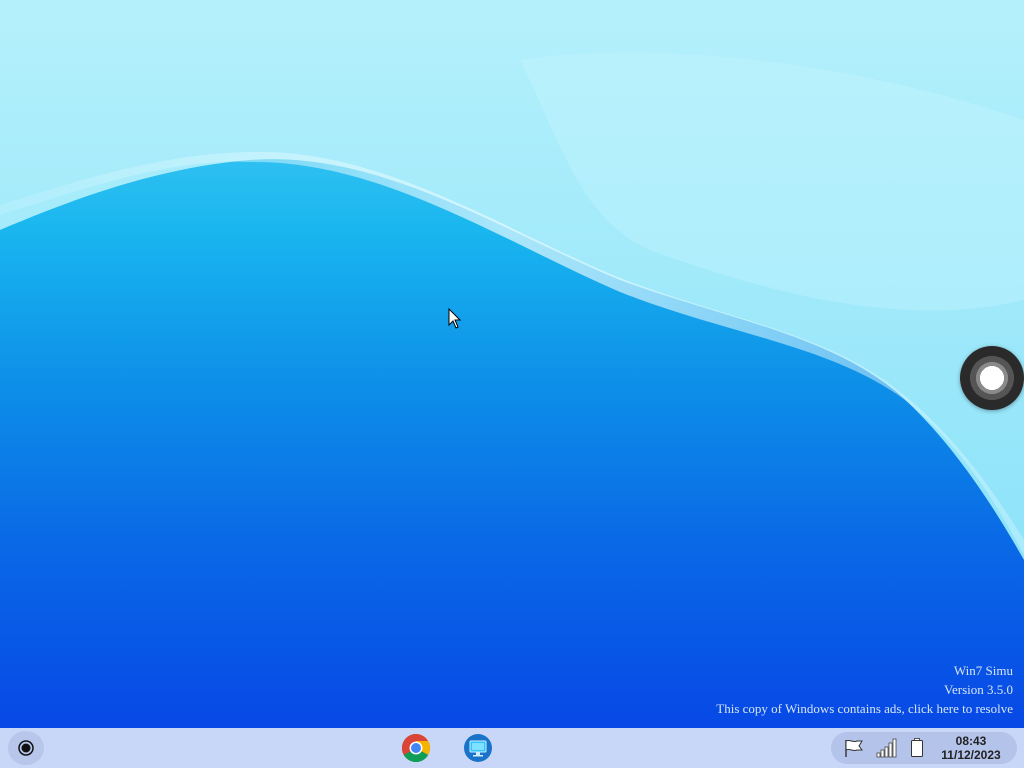  I want to click on taskbar: 08:43 11/12/2023, so click(512, 748).